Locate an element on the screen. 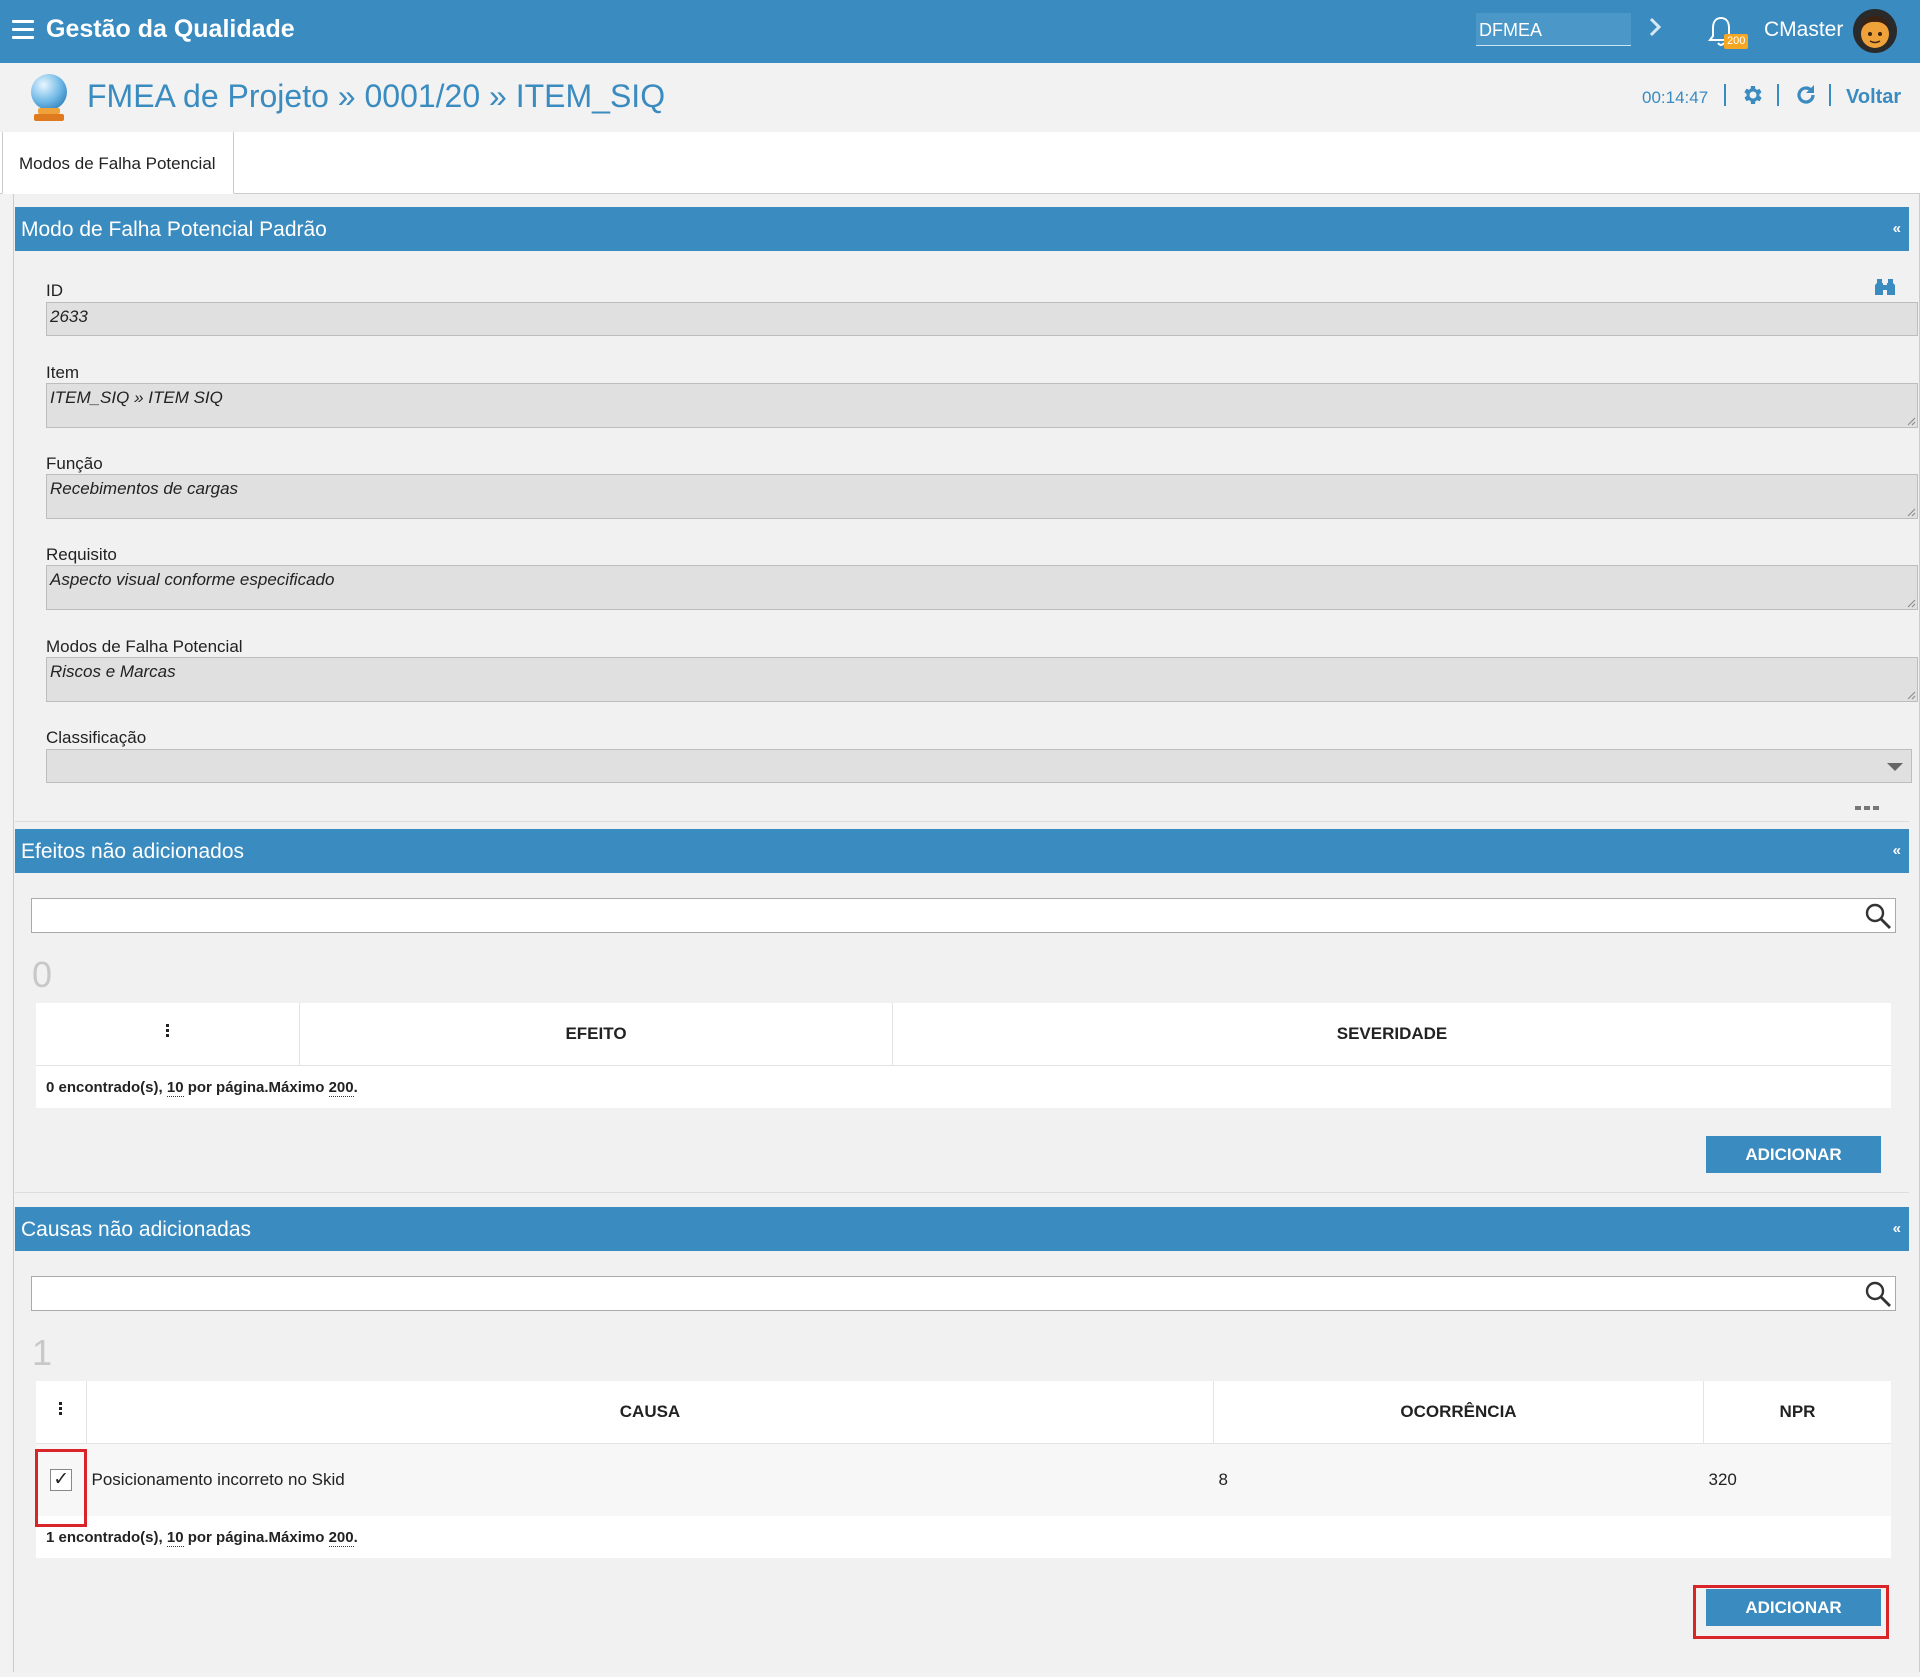  crystal-ball-icon is located at coordinates (49, 97).